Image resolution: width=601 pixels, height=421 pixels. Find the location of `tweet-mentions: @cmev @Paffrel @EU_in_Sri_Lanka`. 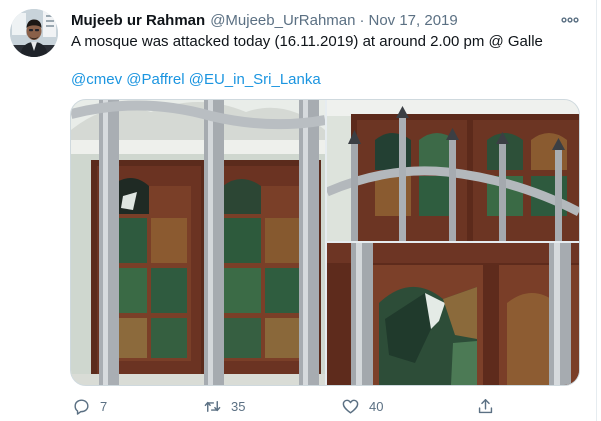

tweet-mentions: @cmev @Paffrel @EU_in_Sri_Lanka is located at coordinates (196, 80).